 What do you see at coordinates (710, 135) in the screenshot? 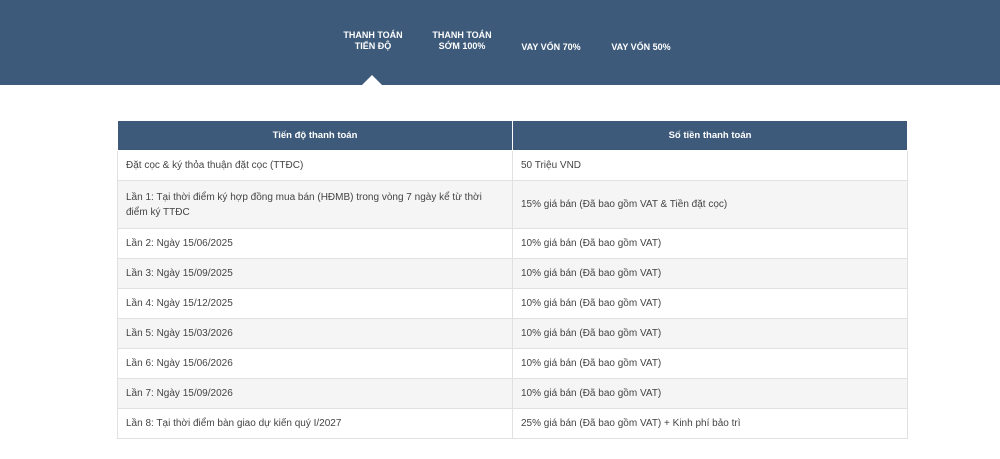
I see `column-header-amount: Số tiền thanh toán` at bounding box center [710, 135].